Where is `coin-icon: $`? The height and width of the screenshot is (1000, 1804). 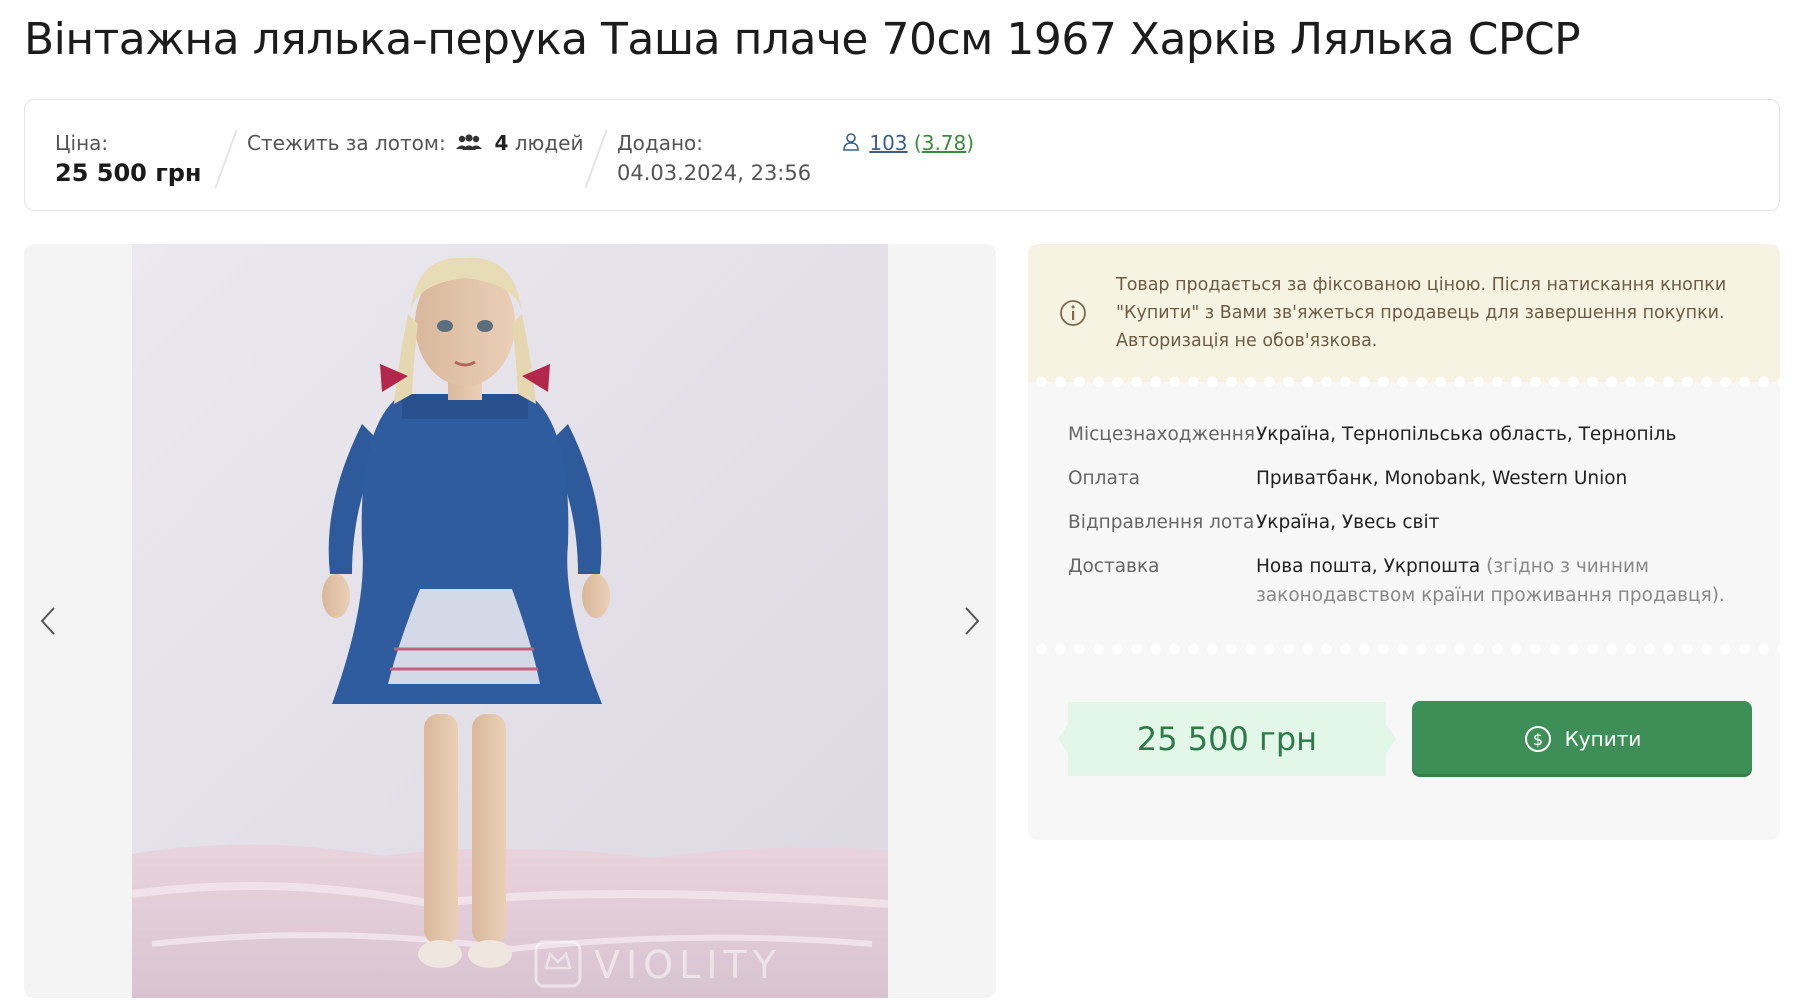
coin-icon: $ is located at coordinates (1537, 739).